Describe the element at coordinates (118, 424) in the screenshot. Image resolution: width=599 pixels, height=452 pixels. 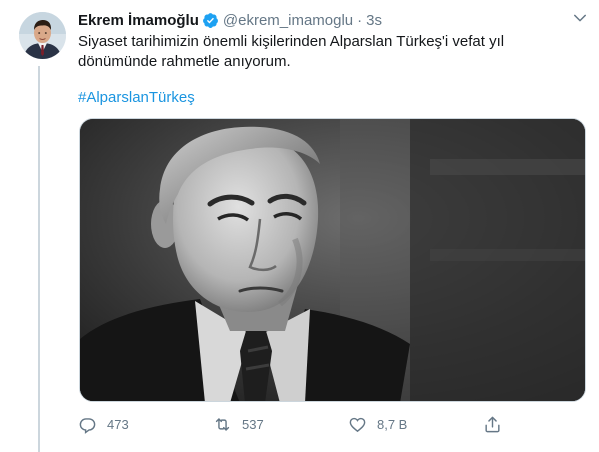
I see `reply-count: 473` at that location.